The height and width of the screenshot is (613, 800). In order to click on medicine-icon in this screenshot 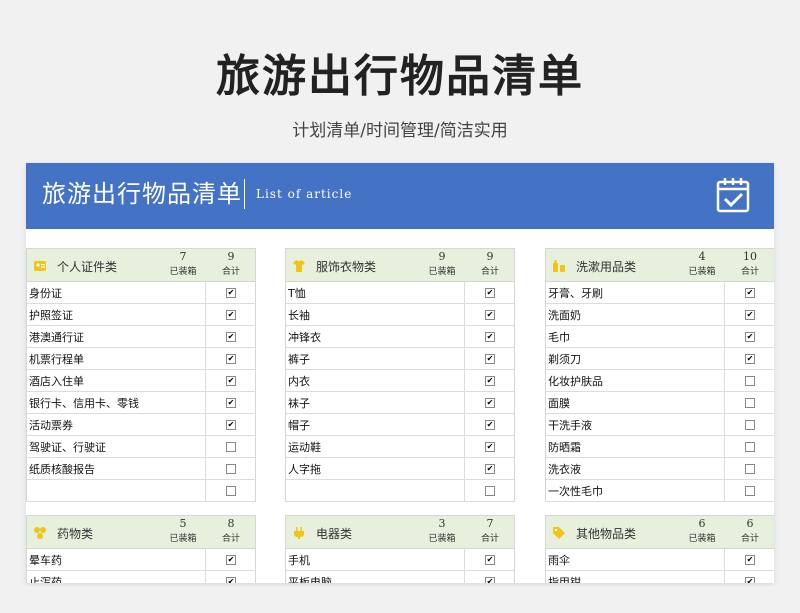, I will do `click(40, 532)`.